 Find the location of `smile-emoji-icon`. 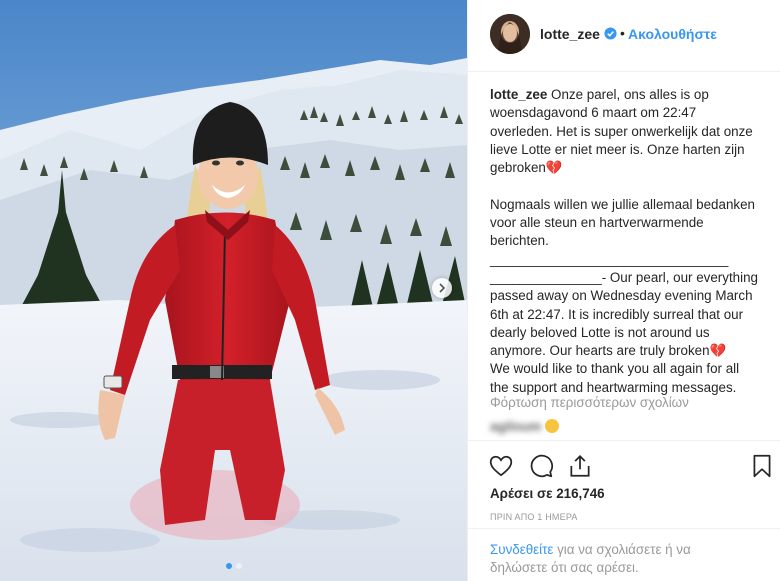

smile-emoji-icon is located at coordinates (552, 426).